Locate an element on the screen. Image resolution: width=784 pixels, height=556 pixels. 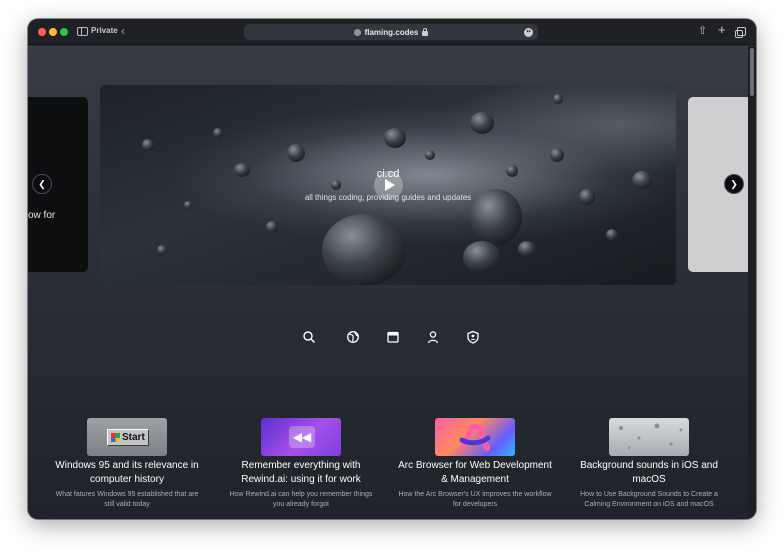
article-title: Background sounds in iOS and macOS is located at coordinates (649, 473).